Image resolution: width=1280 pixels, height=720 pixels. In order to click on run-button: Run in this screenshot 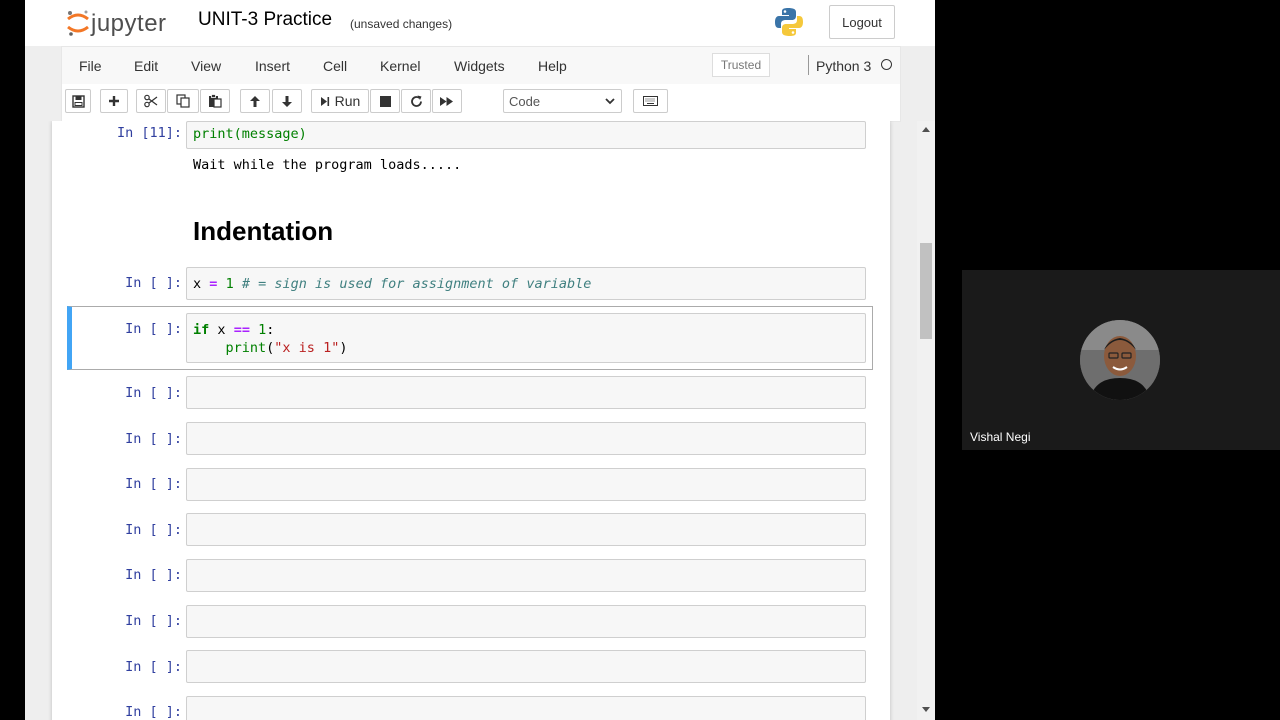, I will do `click(340, 101)`.